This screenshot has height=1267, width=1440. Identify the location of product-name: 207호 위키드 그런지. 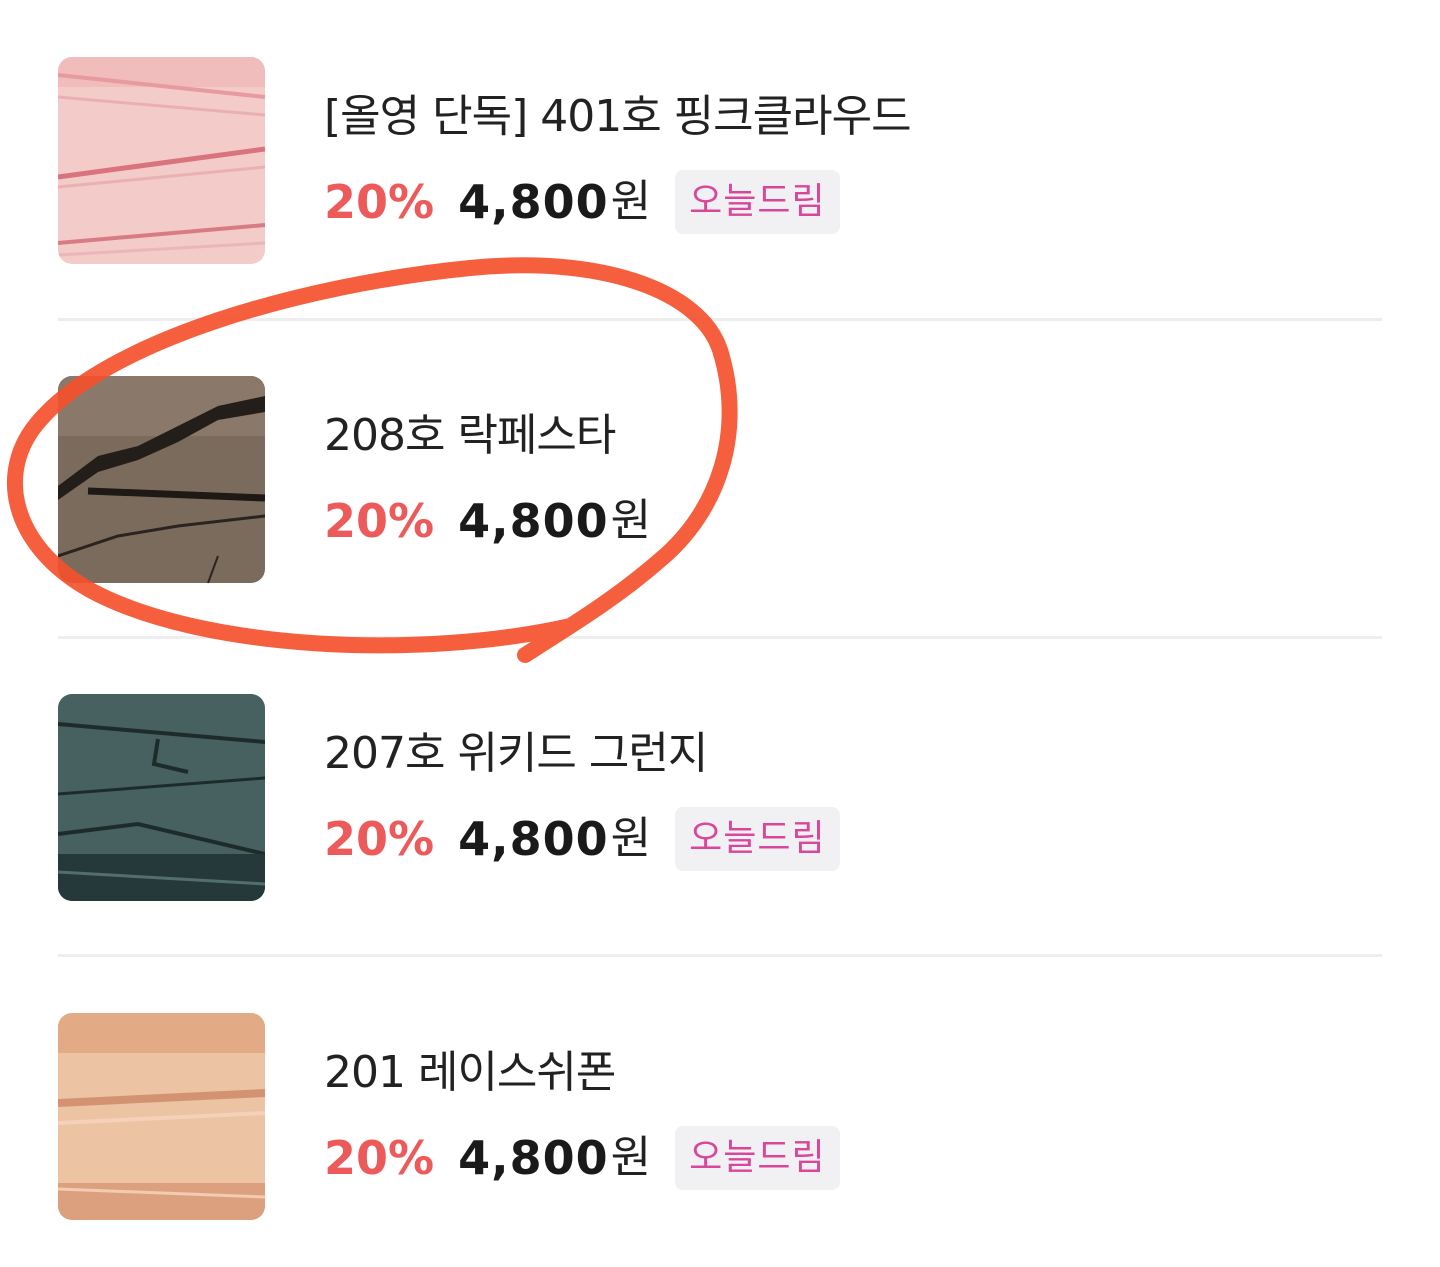
(516, 754).